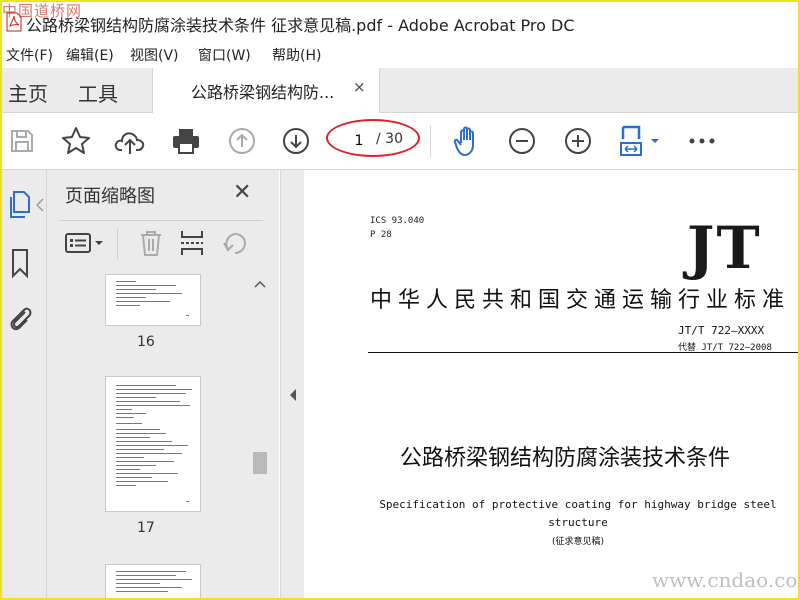  I want to click on nav-expand-arrow-icon, so click(40, 205).